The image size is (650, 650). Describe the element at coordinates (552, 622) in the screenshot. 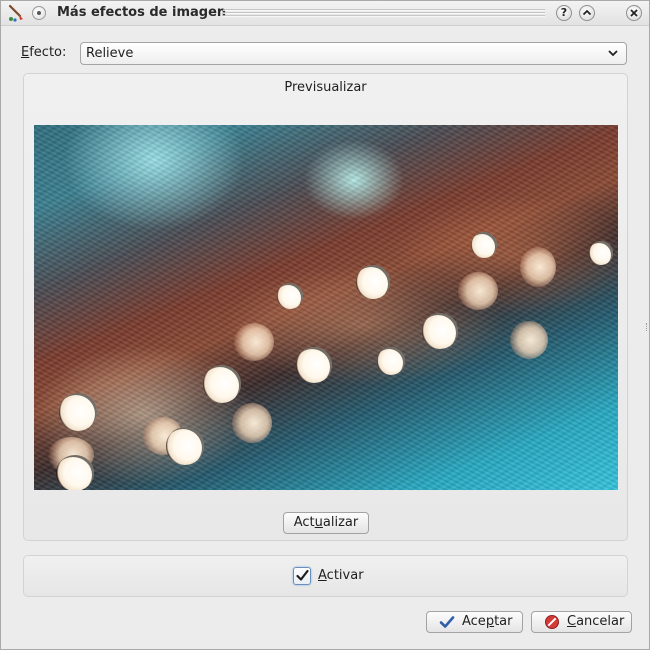

I see `cancel-icon` at that location.